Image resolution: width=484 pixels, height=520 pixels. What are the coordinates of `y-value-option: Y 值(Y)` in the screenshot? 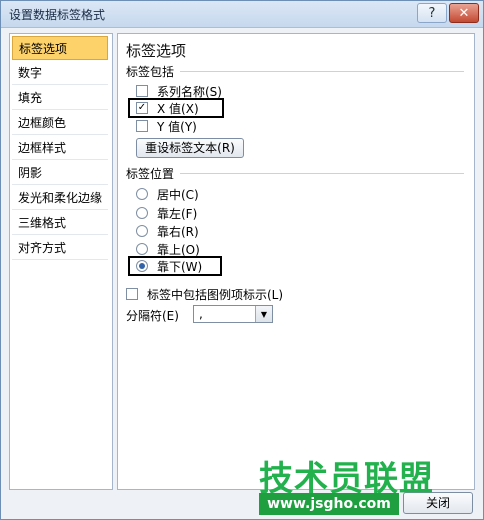 It's located at (166, 126).